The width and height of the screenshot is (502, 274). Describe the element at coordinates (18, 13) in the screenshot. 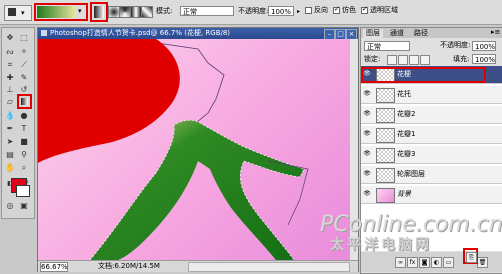

I see `tool-preset-picker: ▾` at that location.